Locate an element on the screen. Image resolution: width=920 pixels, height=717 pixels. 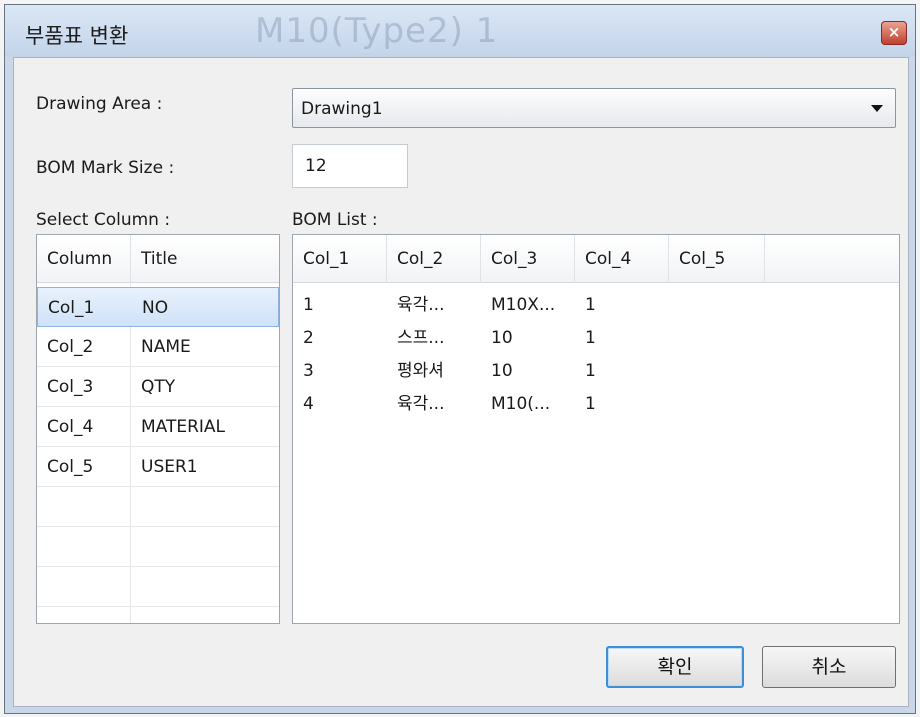
list-item: 2 스프... 10 1 is located at coordinates (596, 338).